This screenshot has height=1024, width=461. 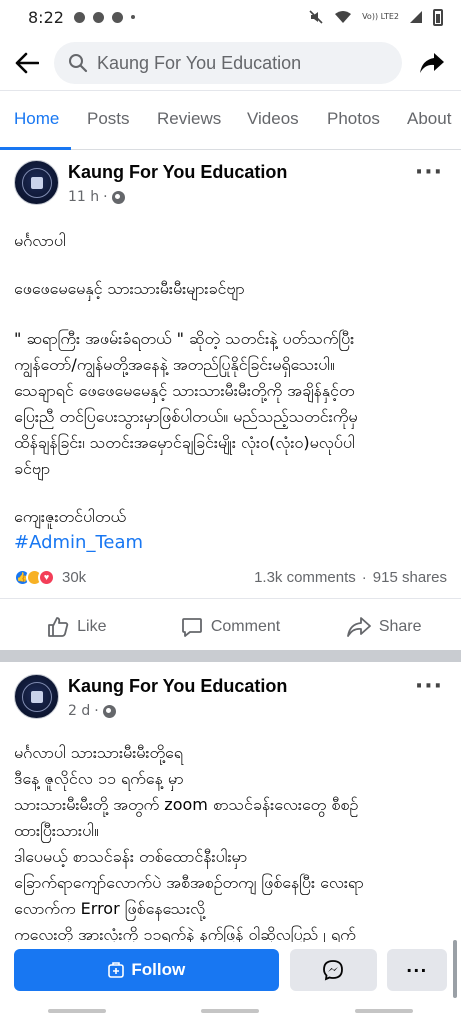 I want to click on follow-button: Follow, so click(x=146, y=970).